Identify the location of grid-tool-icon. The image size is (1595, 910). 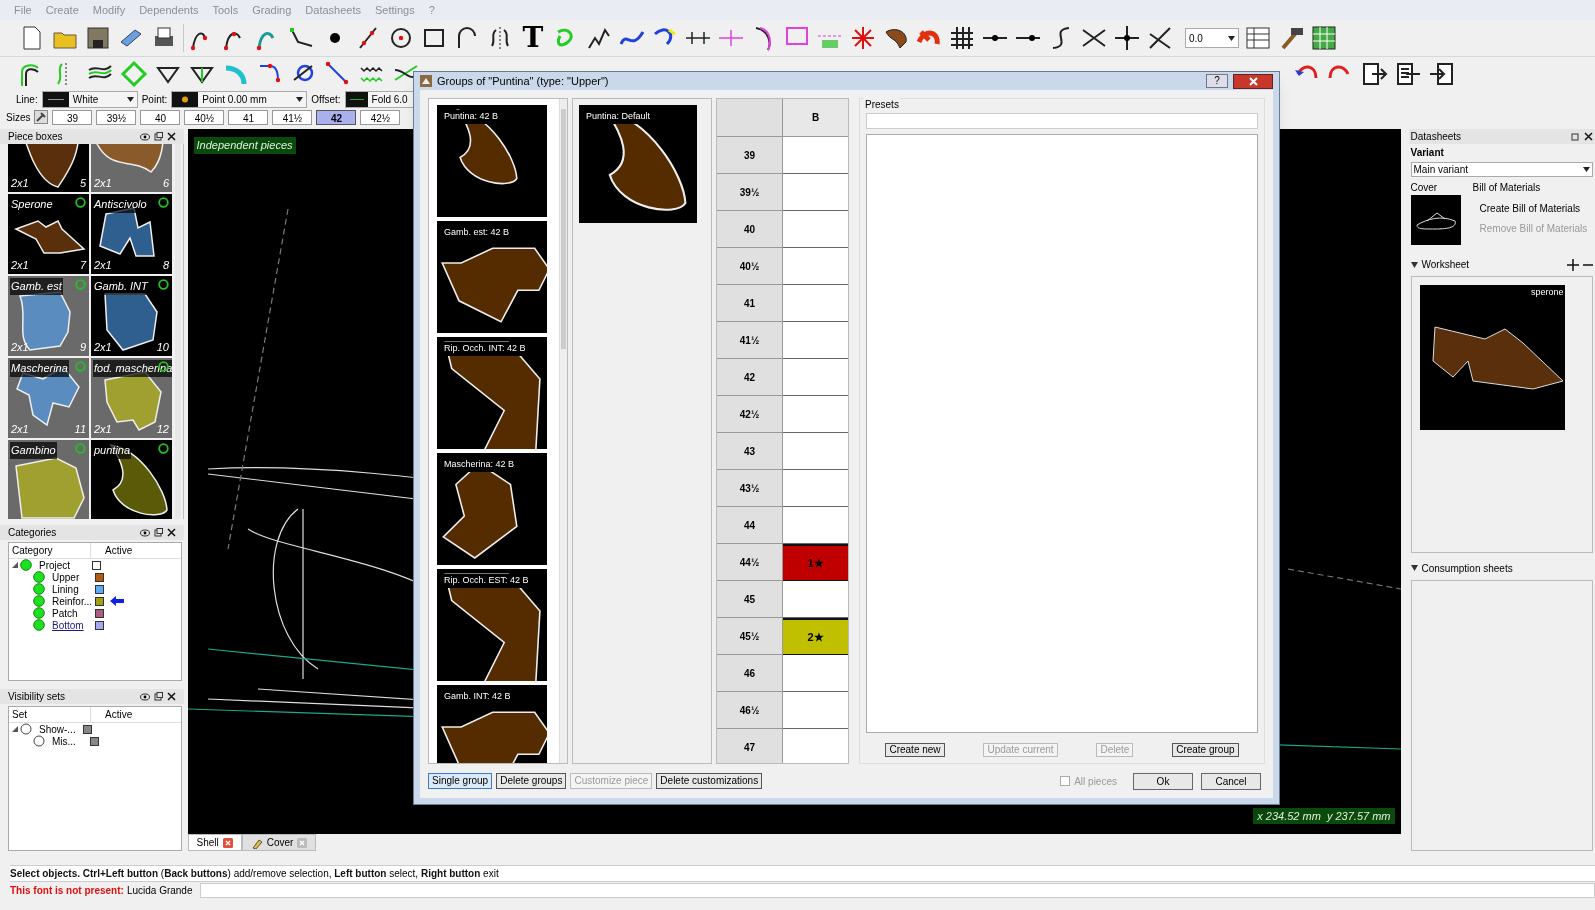
(962, 38).